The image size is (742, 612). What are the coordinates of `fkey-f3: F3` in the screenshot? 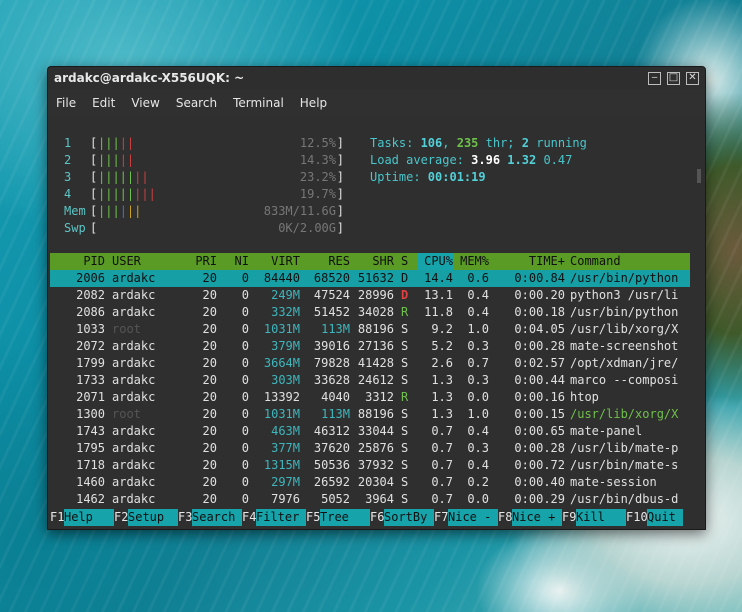 It's located at (185, 517).